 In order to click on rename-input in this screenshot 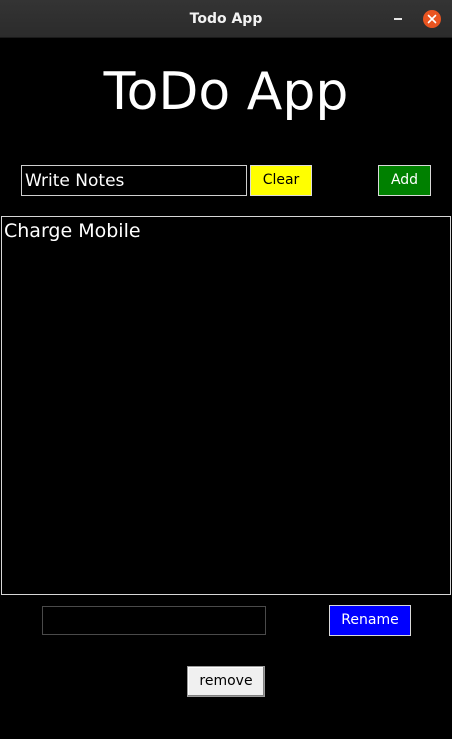, I will do `click(154, 620)`.